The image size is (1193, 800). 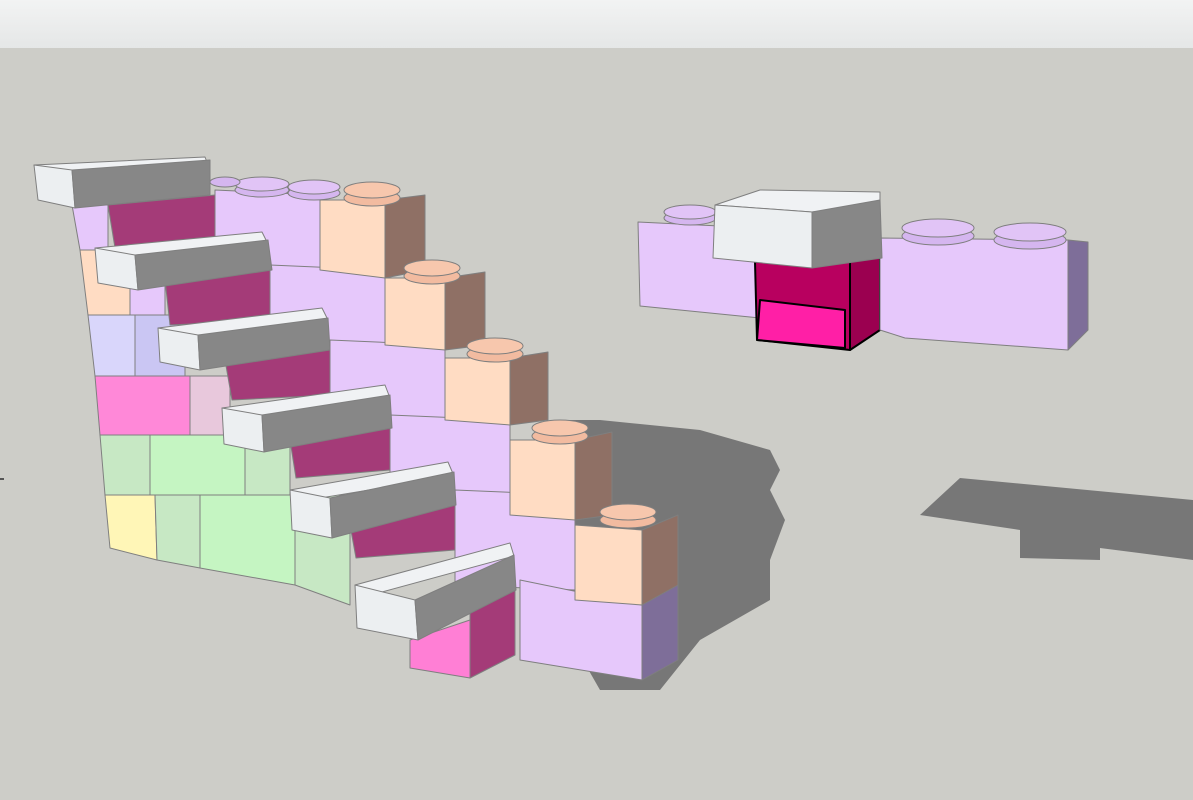 What do you see at coordinates (863, 270) in the screenshot?
I see `floating-brick-assembly` at bounding box center [863, 270].